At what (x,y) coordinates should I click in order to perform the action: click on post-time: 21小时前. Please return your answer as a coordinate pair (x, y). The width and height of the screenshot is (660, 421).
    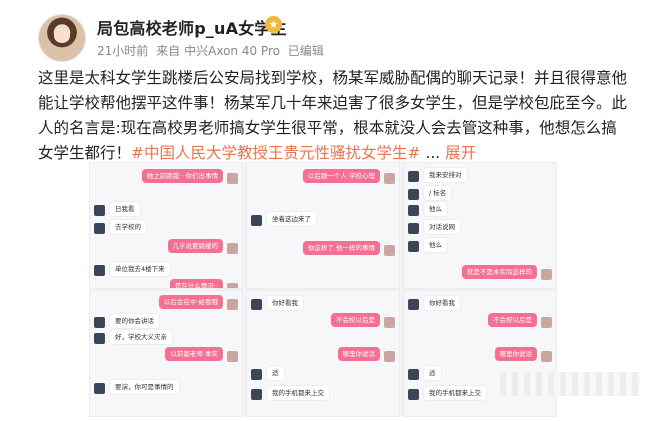
    Looking at the image, I should click on (122, 51).